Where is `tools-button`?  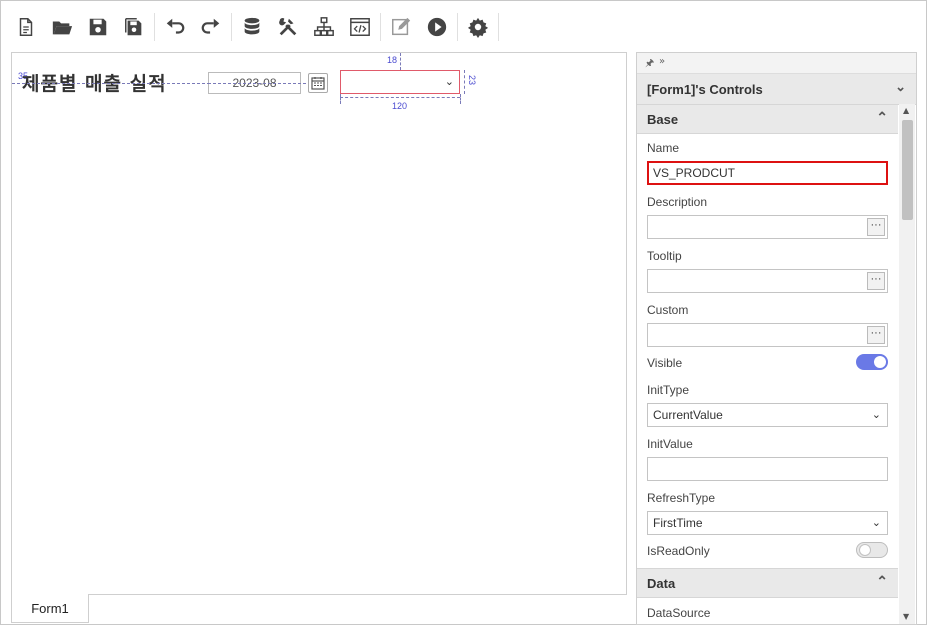
tools-button is located at coordinates (288, 27).